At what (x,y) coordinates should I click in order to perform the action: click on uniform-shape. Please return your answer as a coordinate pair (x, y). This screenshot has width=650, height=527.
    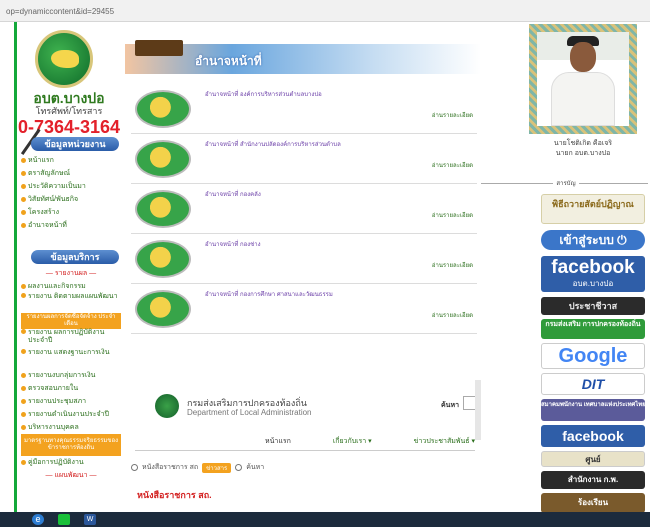
    Looking at the image, I should click on (583, 99).